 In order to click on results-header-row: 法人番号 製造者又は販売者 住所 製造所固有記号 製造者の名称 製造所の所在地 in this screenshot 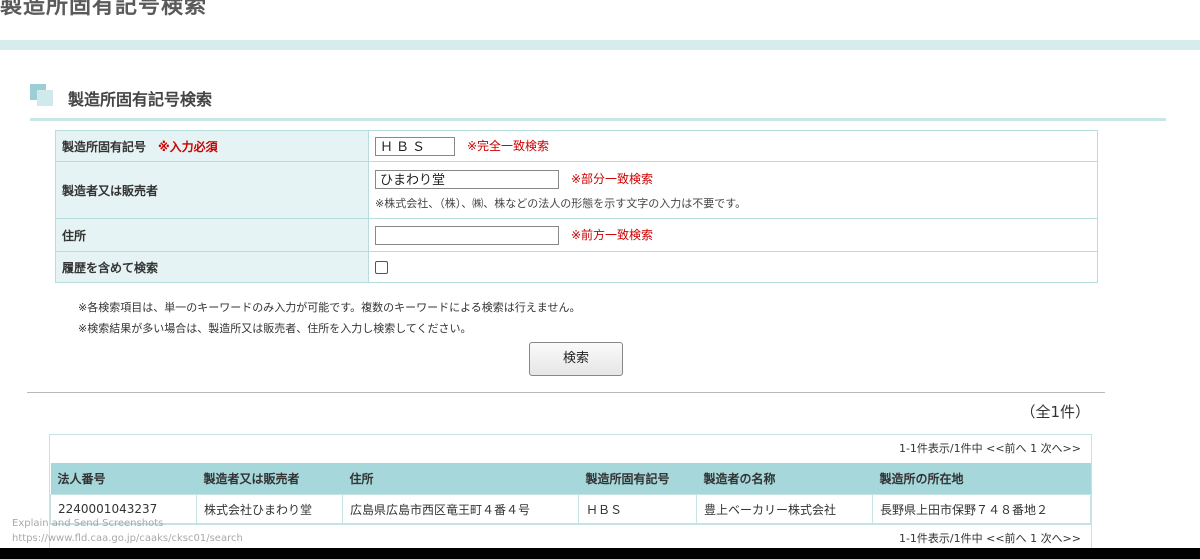, I will do `click(570, 479)`.